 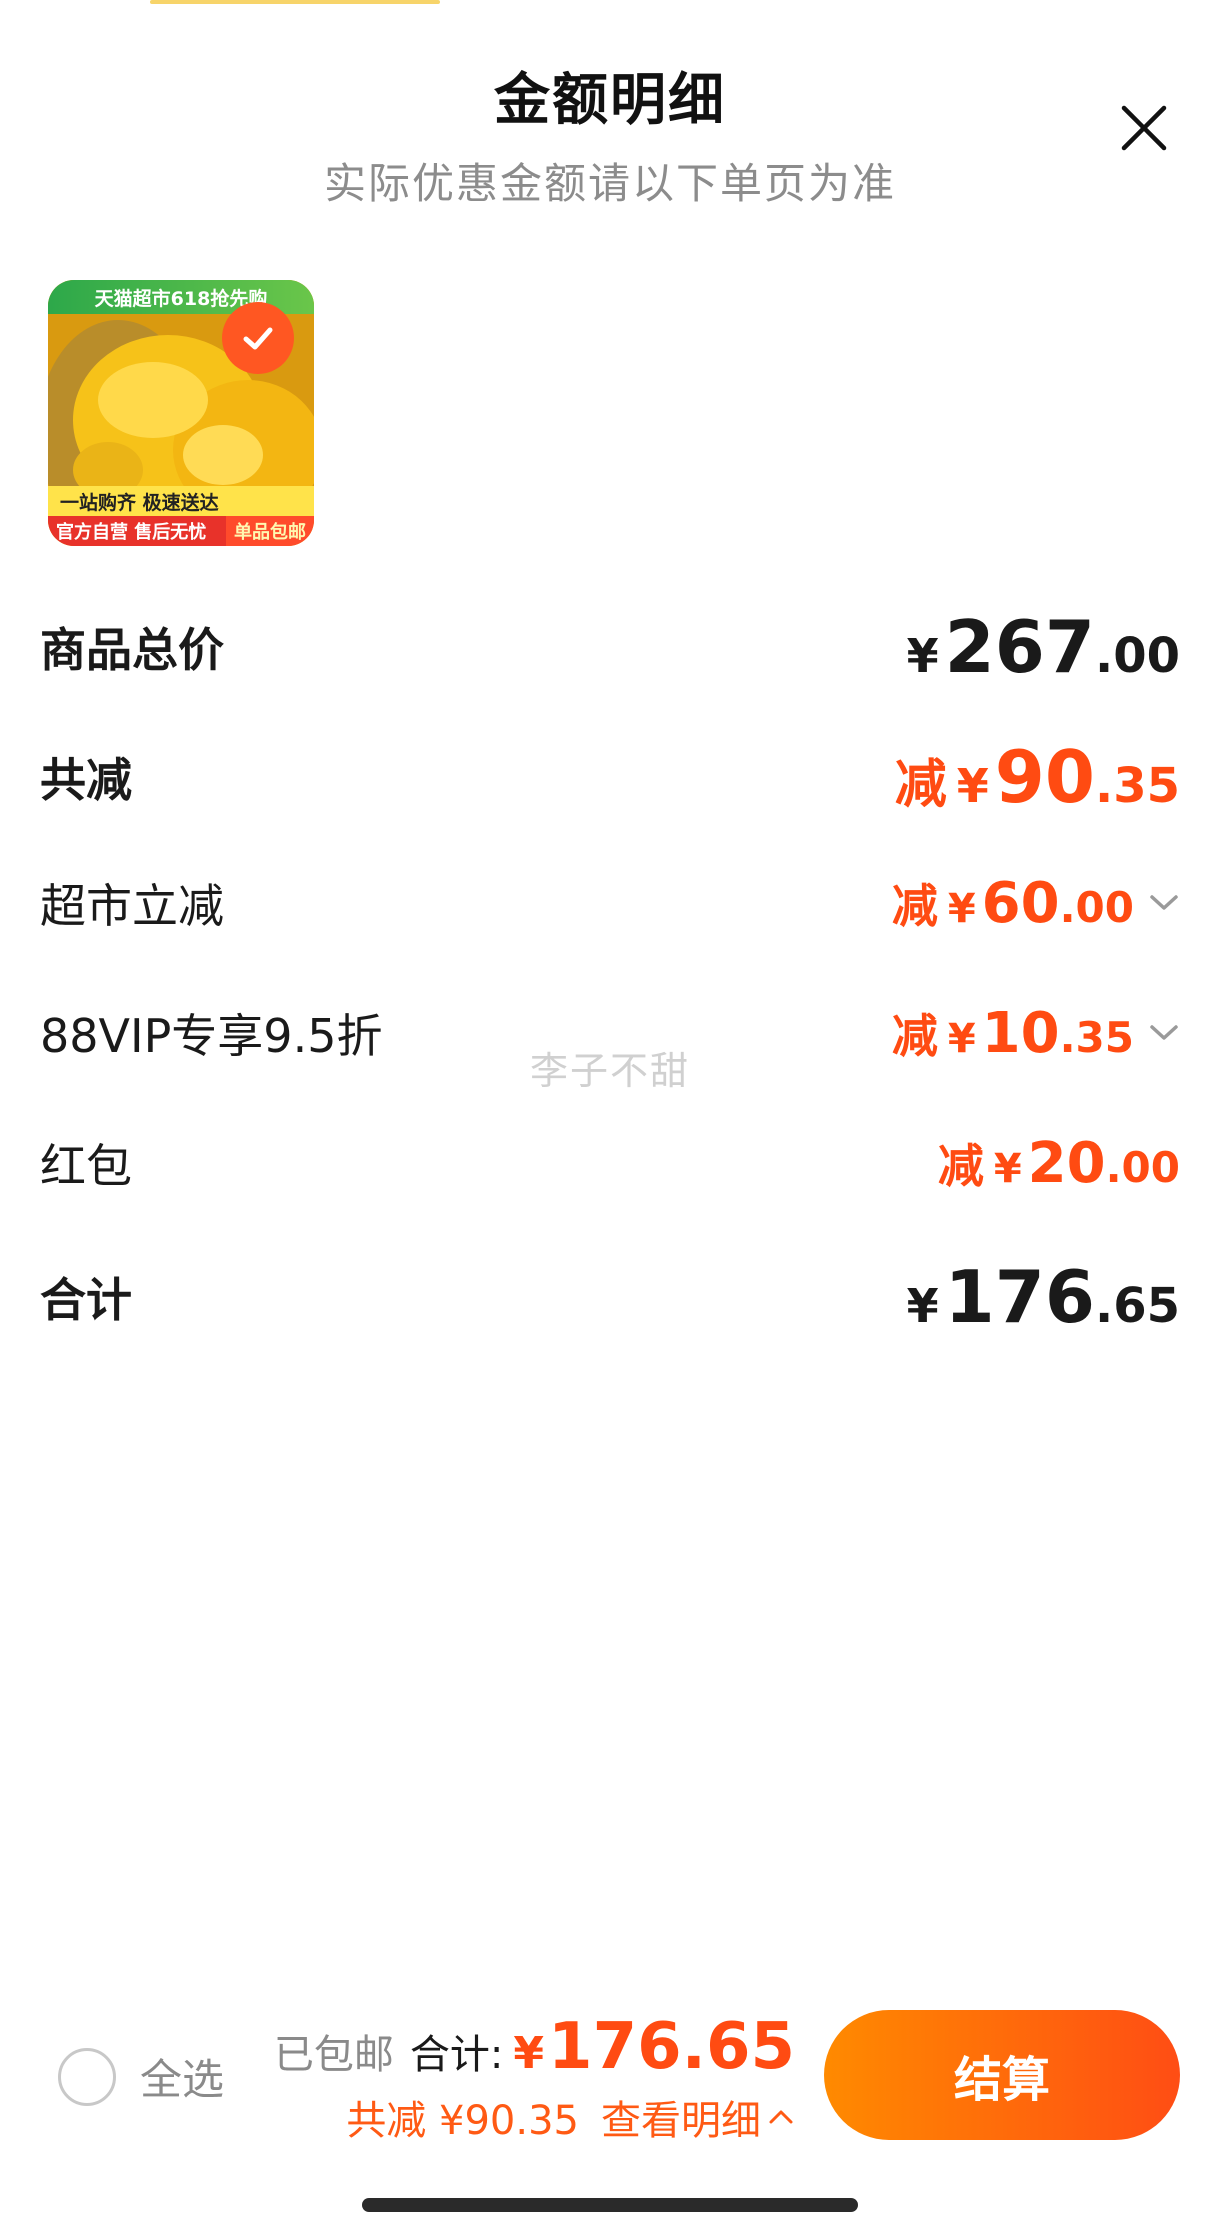 What do you see at coordinates (1137, 786) in the screenshot?
I see `amount-decimal: .35` at bounding box center [1137, 786].